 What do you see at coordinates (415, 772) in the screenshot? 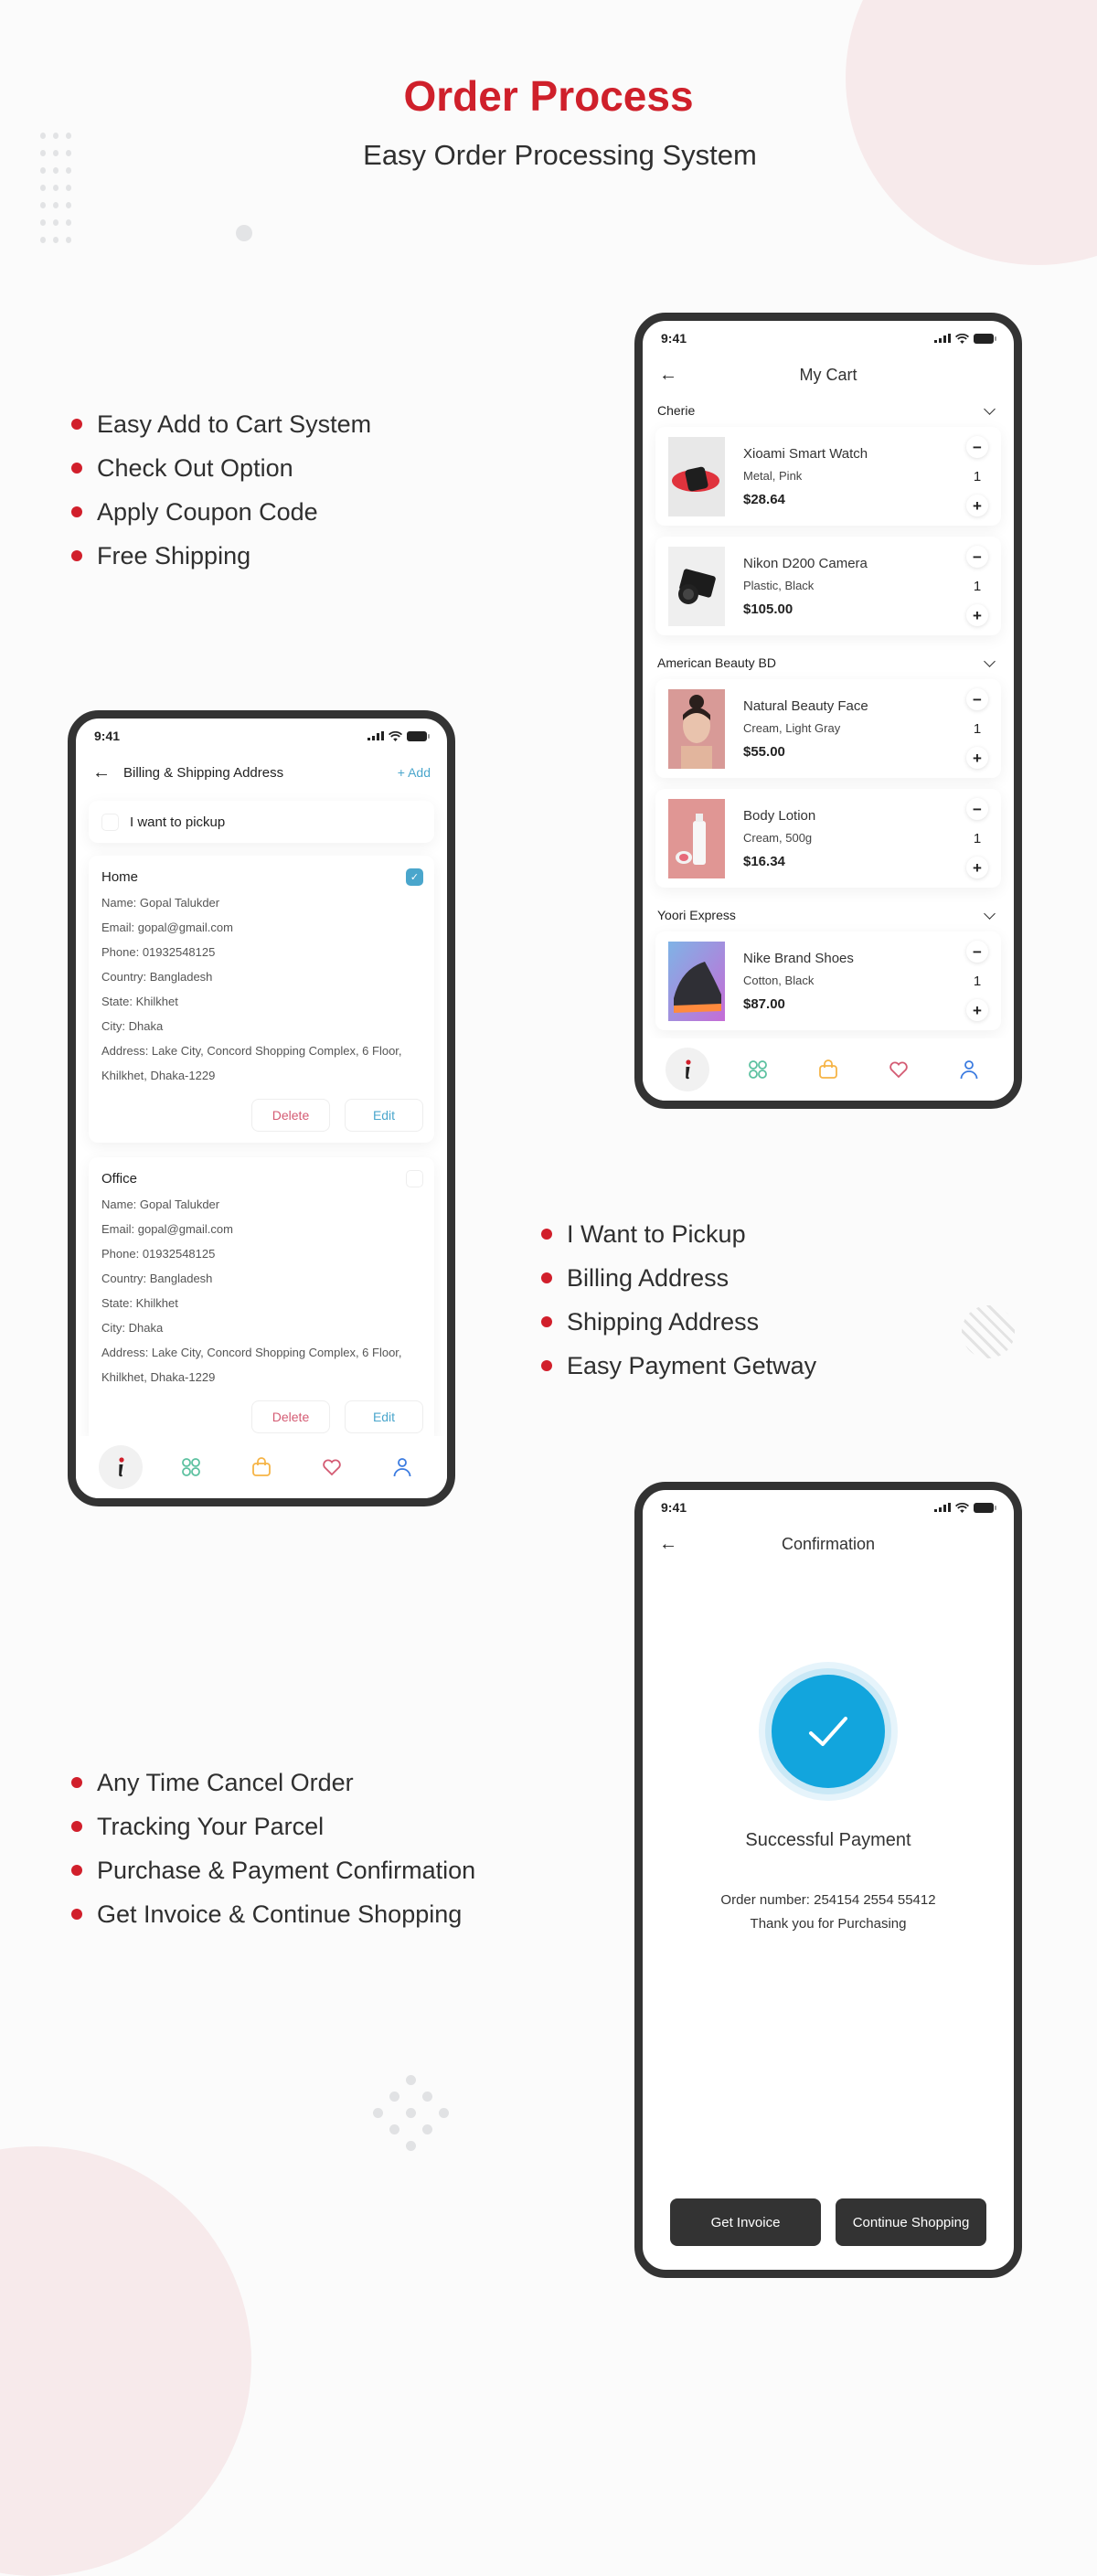
I see `add-address-button: + Add` at bounding box center [415, 772].